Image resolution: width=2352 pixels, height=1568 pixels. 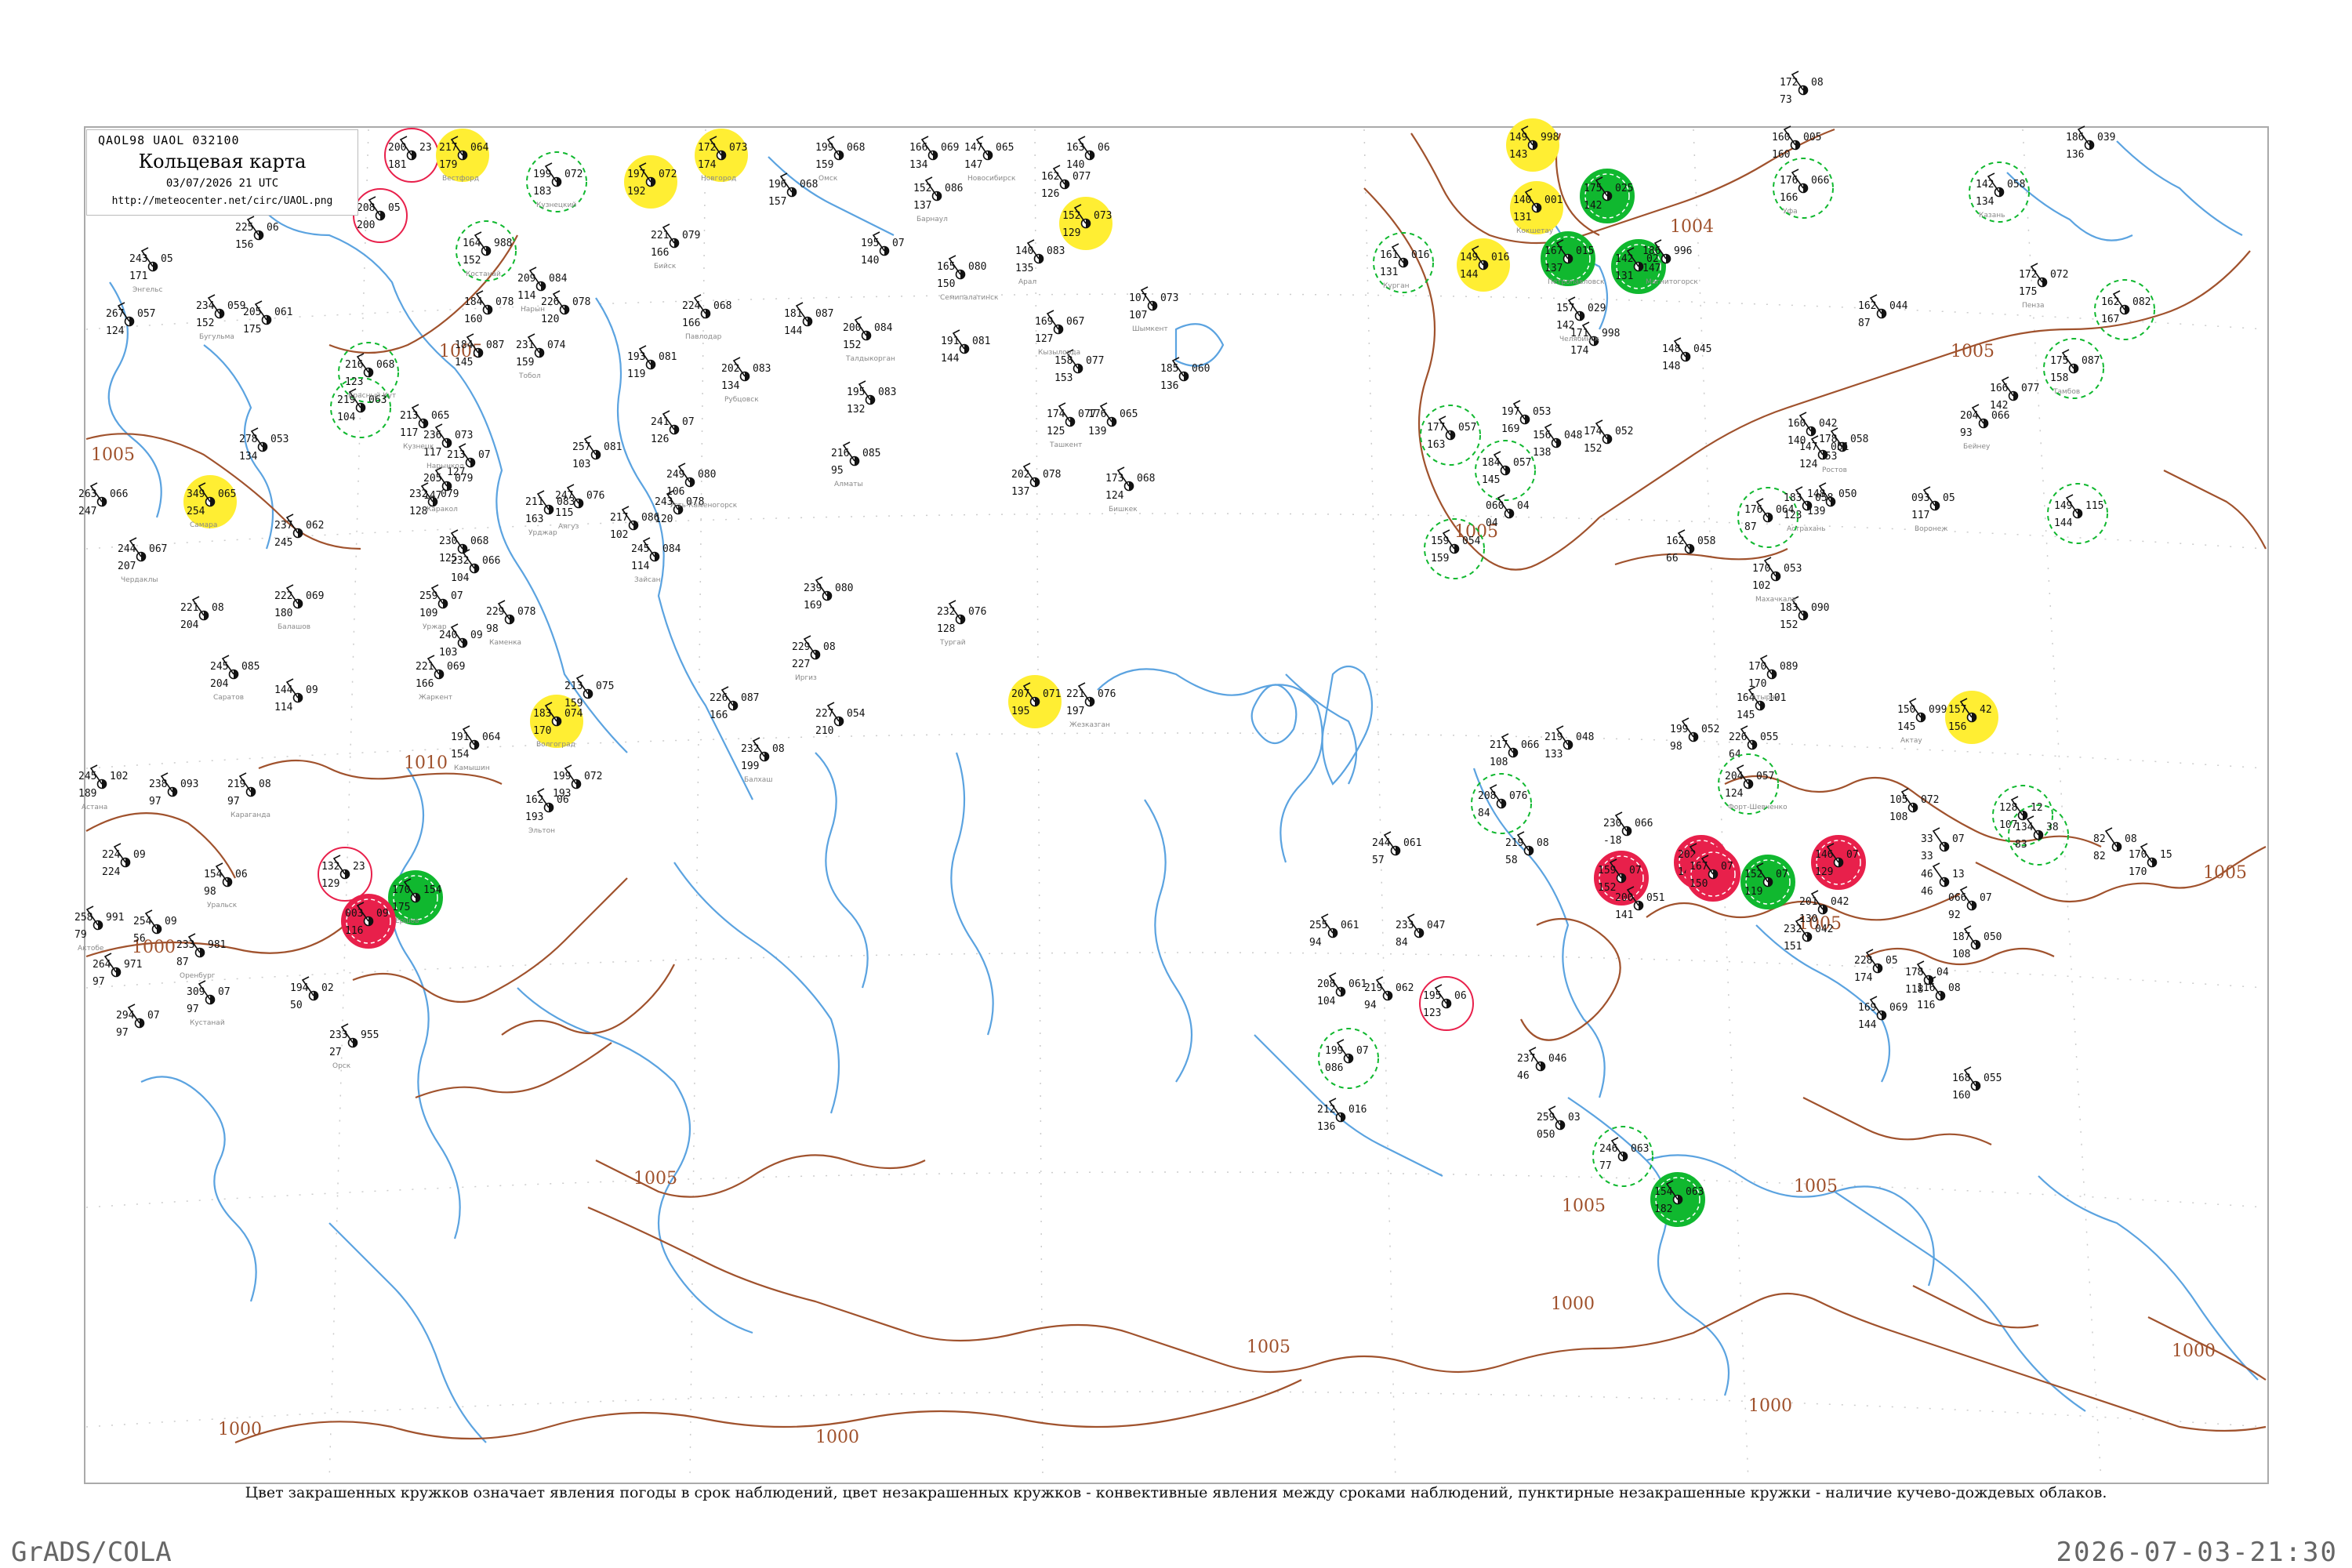 What do you see at coordinates (139, 939) in the screenshot?
I see `station-temperature: 56` at bounding box center [139, 939].